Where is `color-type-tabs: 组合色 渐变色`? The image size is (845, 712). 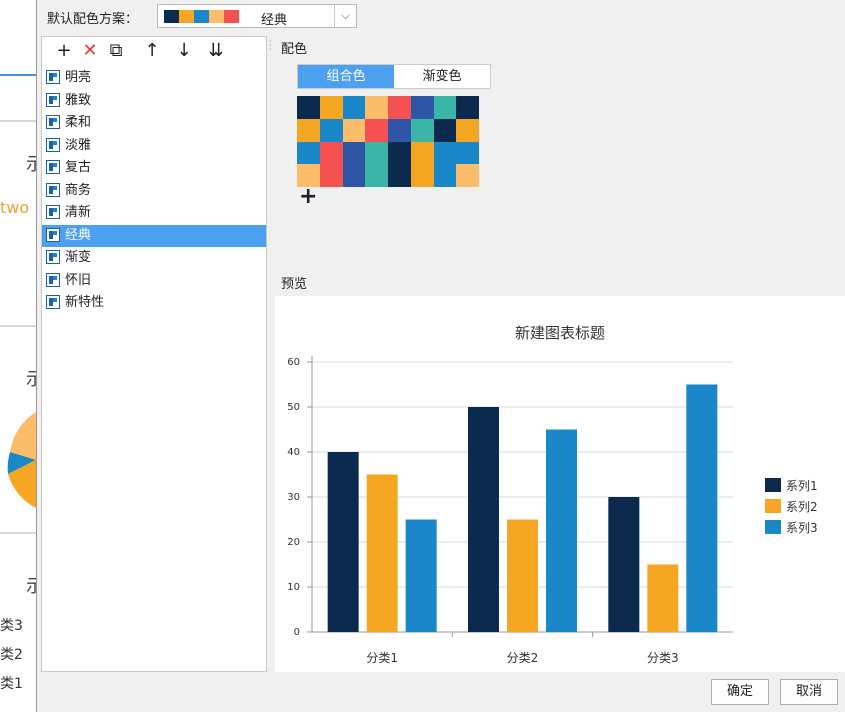 color-type-tabs: 组合色 渐变色 is located at coordinates (394, 76).